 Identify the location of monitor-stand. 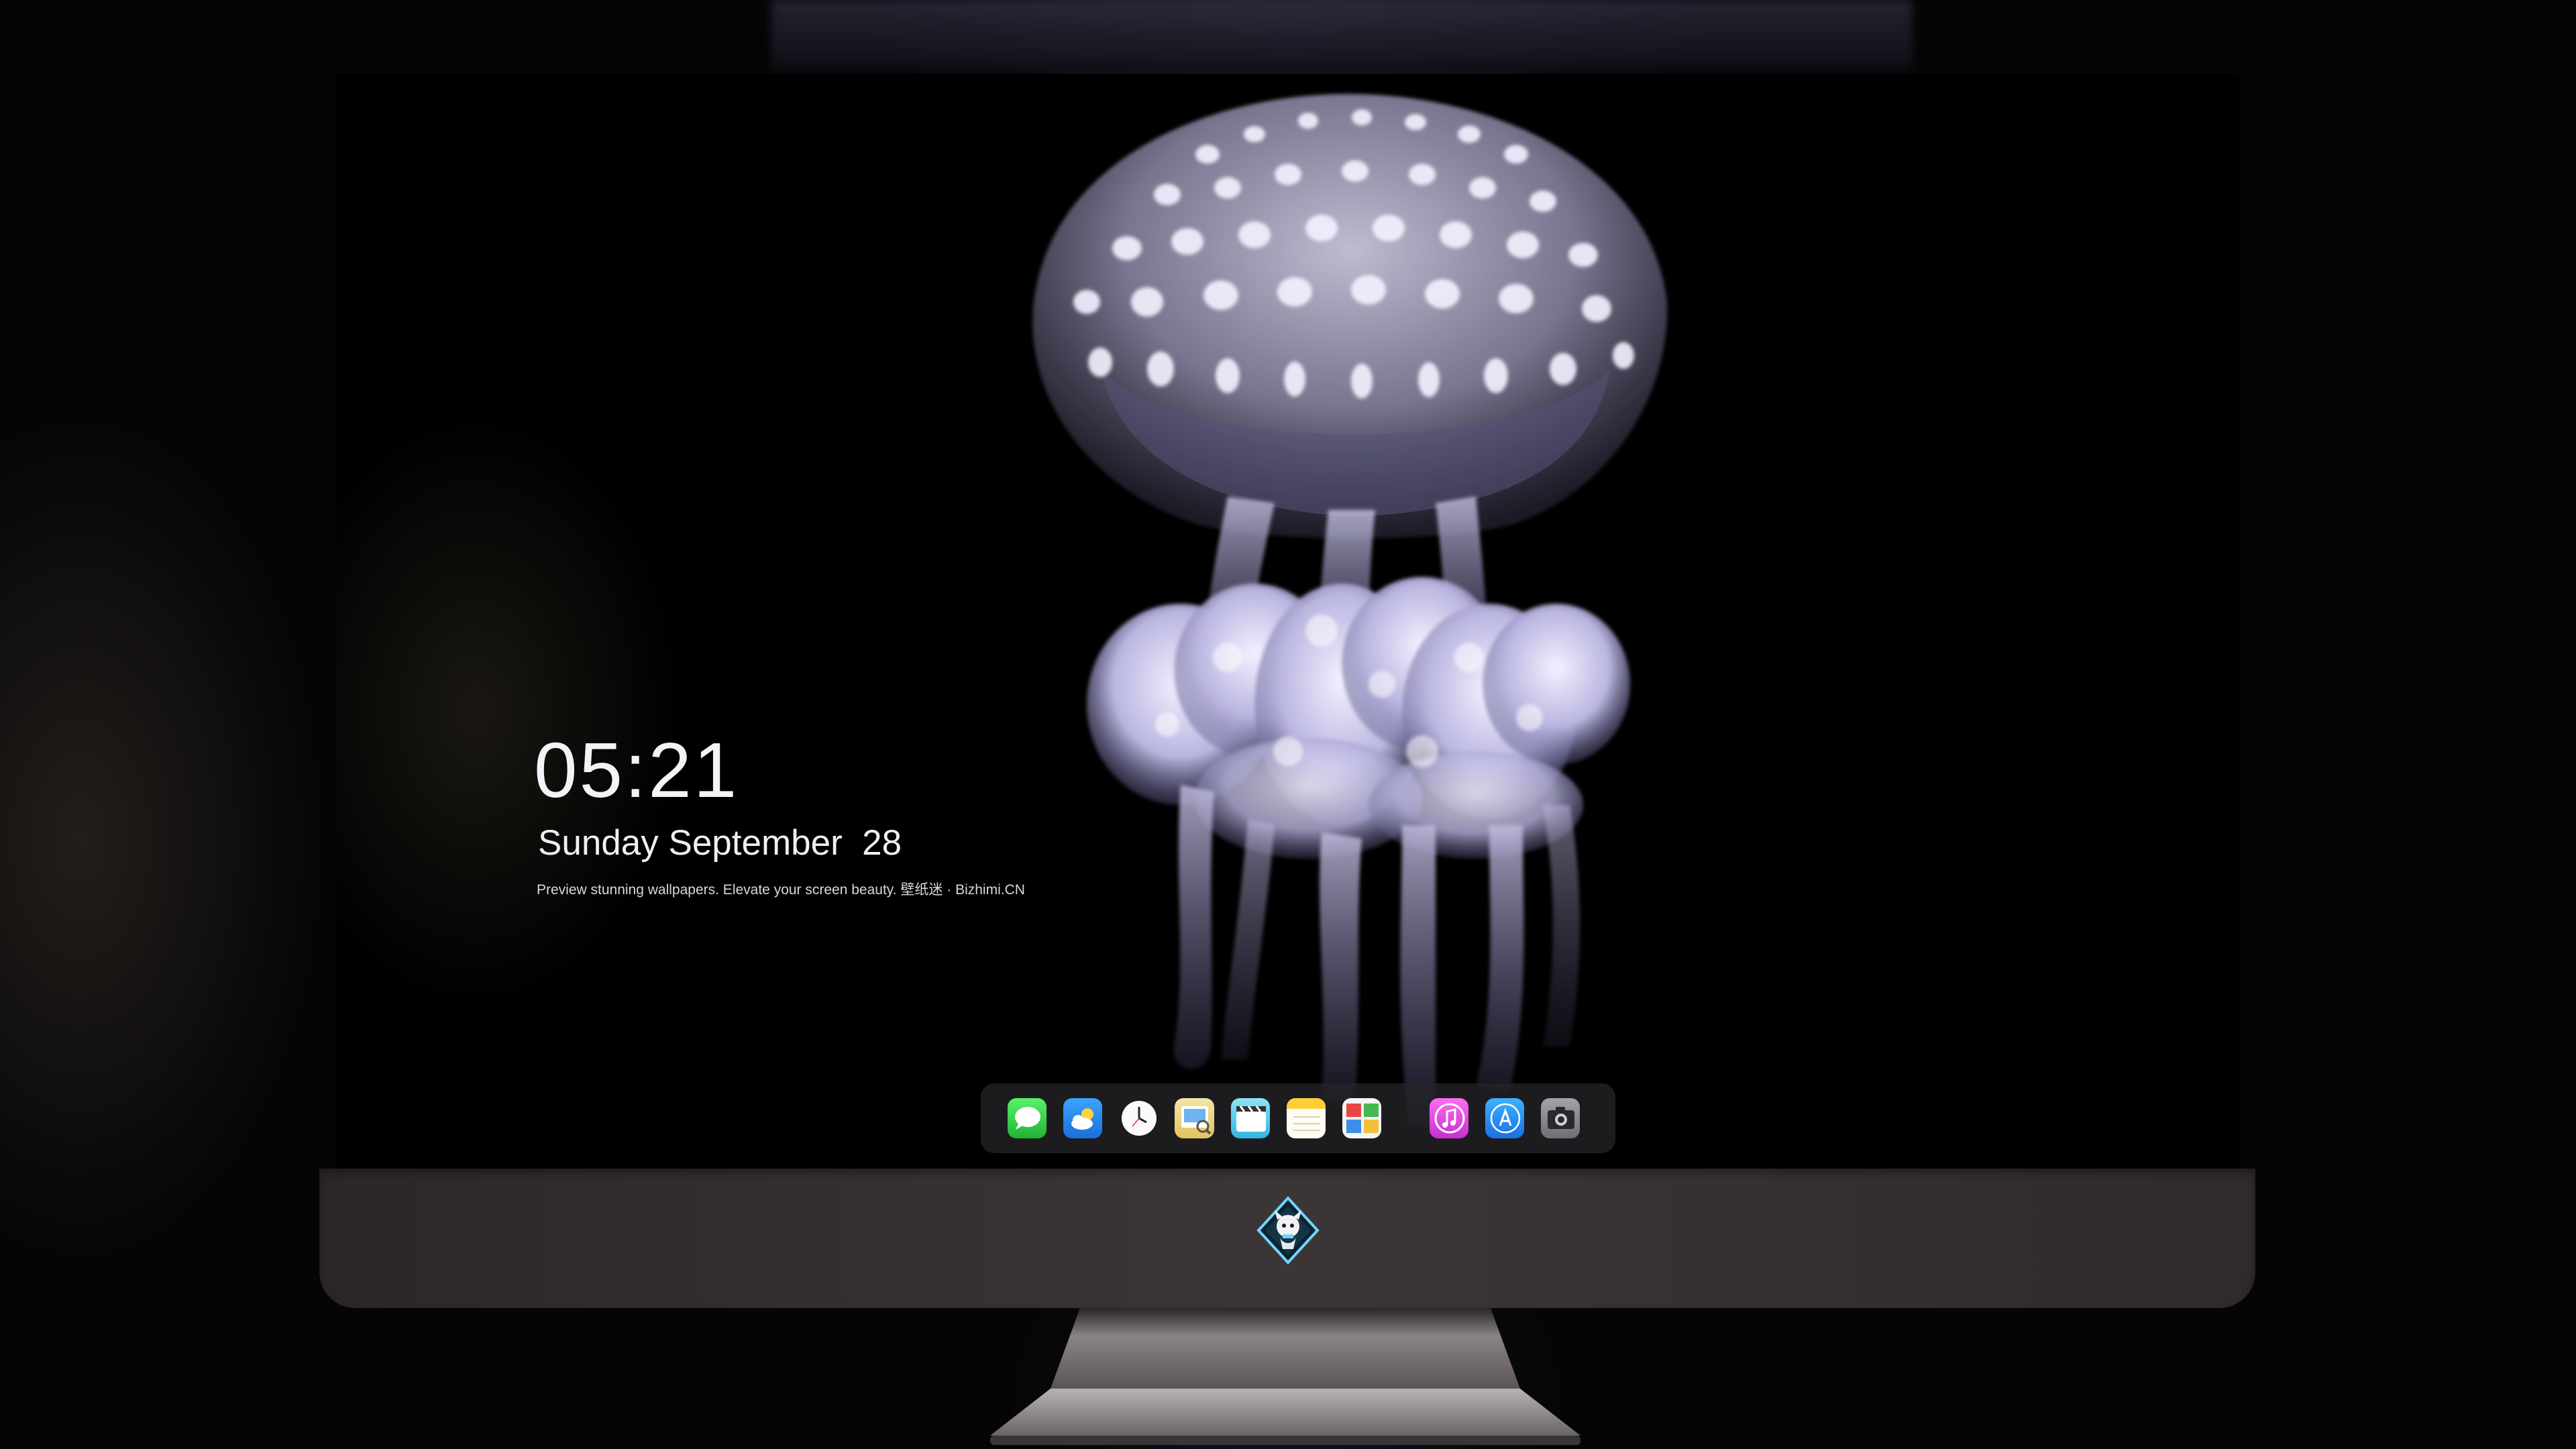
(1285, 1376).